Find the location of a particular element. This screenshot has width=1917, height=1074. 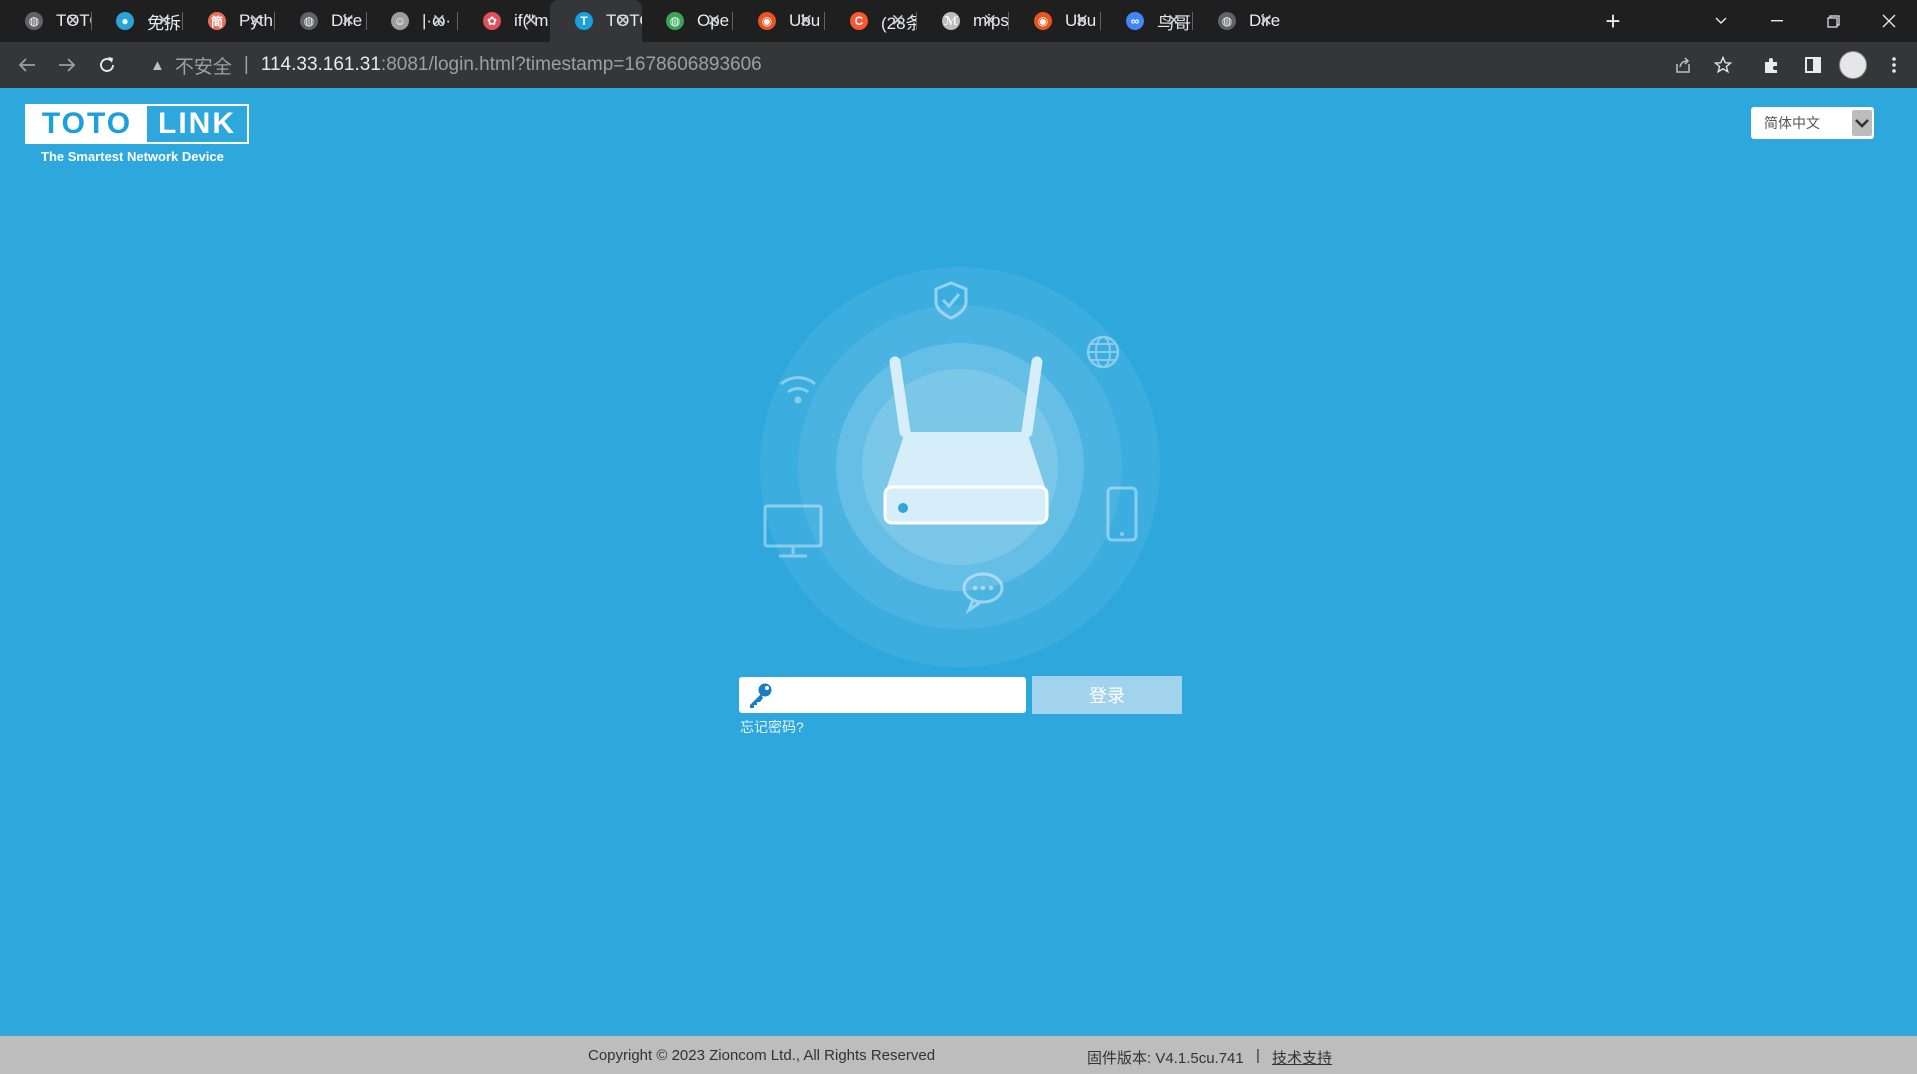

tab-0: ◍TOTO✕ is located at coordinates (46, 21).